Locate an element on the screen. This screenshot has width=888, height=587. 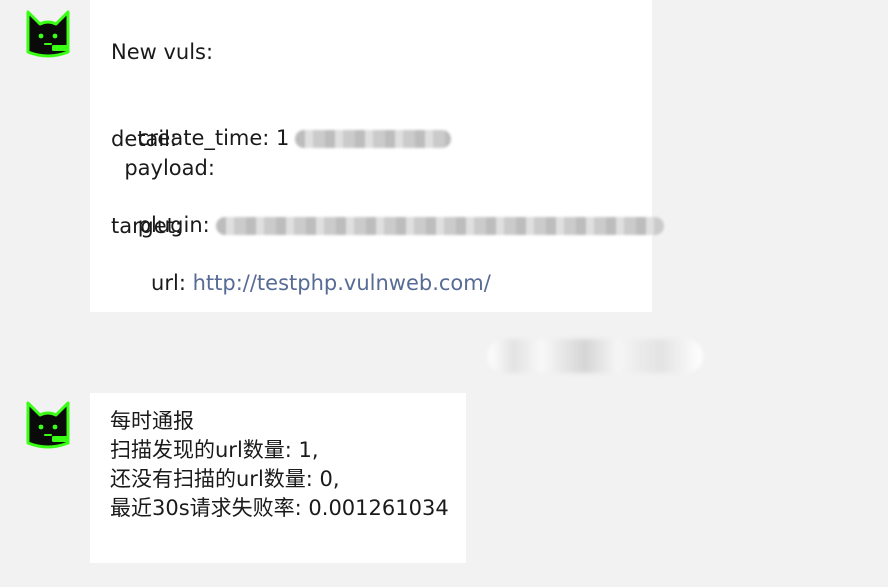
redacted-plugin-value is located at coordinates (439, 226).